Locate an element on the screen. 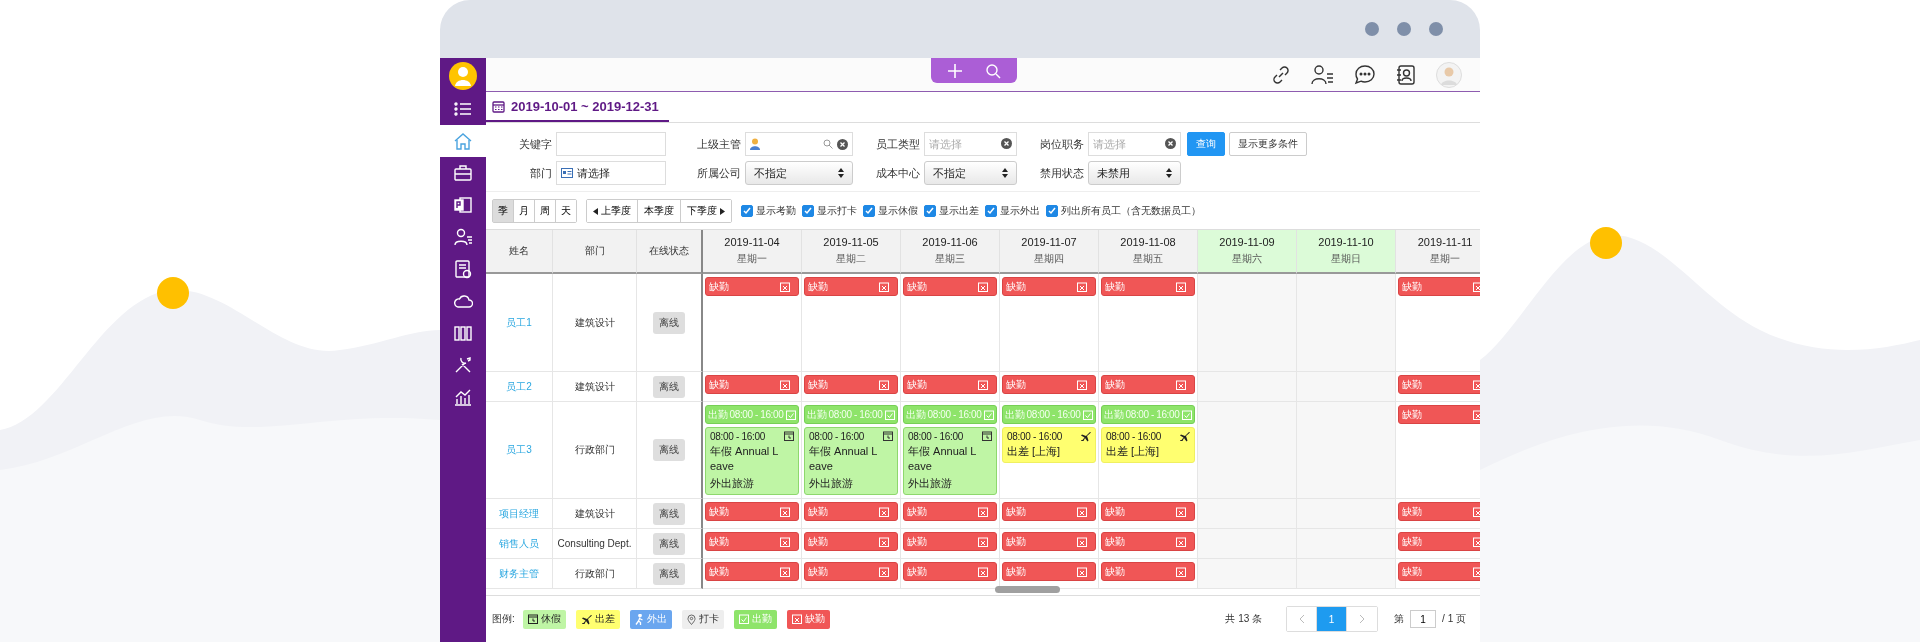 The height and width of the screenshot is (642, 1920). filter-label: 上级主管 is located at coordinates (719, 144).